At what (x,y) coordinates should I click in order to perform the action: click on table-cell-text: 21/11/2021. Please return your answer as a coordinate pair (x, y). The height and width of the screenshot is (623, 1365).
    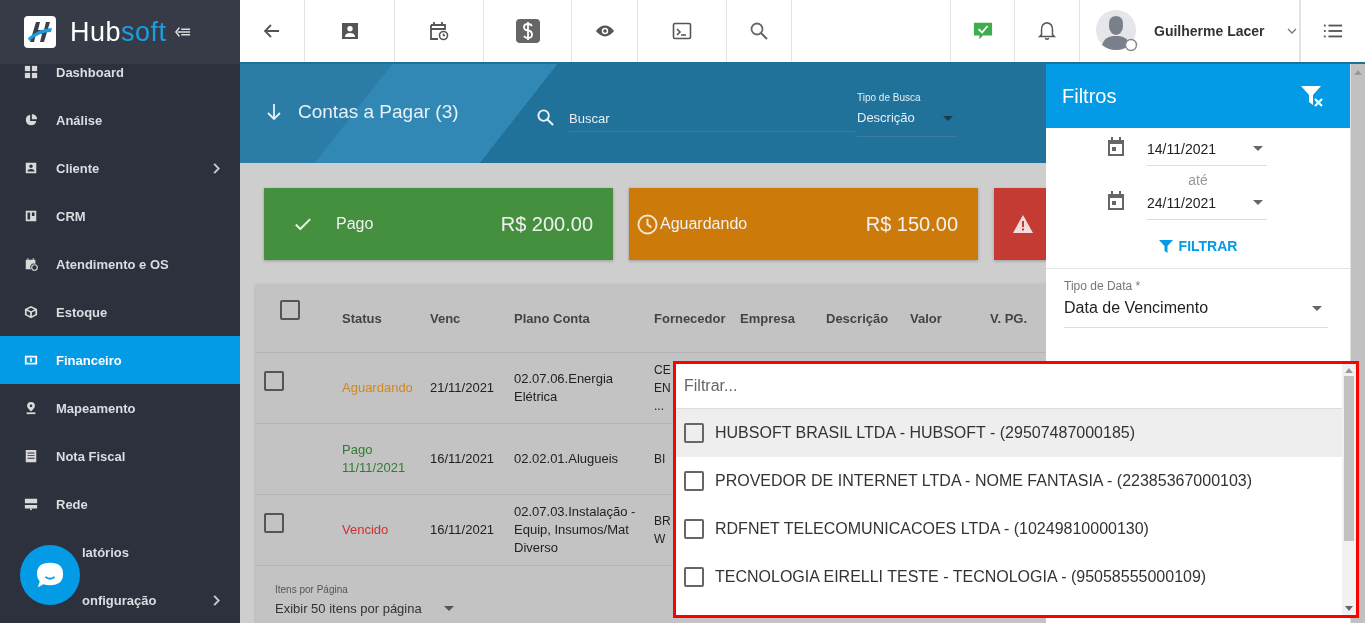
    Looking at the image, I should click on (463, 388).